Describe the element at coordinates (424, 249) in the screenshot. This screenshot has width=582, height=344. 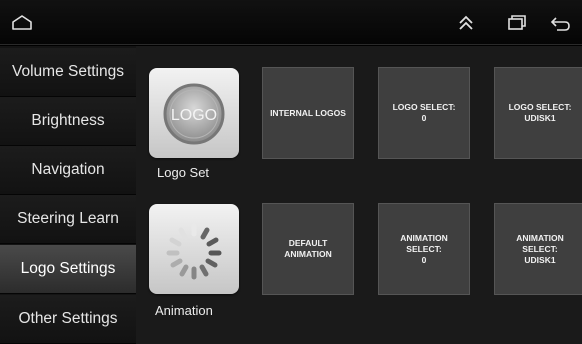
I see `animation-select-0-button: ANIMATION SELECT: 0` at that location.